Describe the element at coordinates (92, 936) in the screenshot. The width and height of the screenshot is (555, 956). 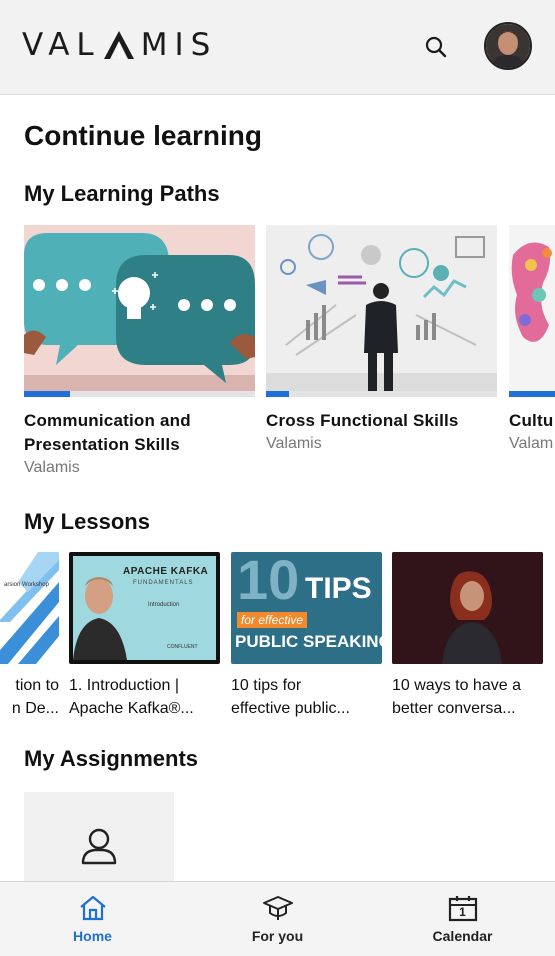
I see `nav-home-label: Home` at that location.